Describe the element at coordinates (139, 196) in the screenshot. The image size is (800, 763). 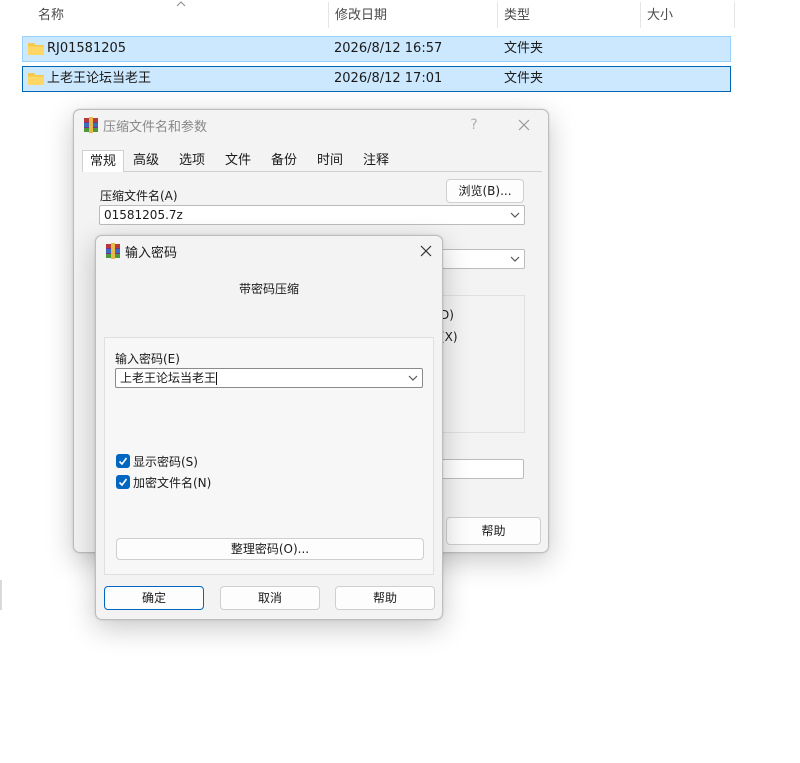
I see `filename-label: 压缩文件名(A)` at that location.